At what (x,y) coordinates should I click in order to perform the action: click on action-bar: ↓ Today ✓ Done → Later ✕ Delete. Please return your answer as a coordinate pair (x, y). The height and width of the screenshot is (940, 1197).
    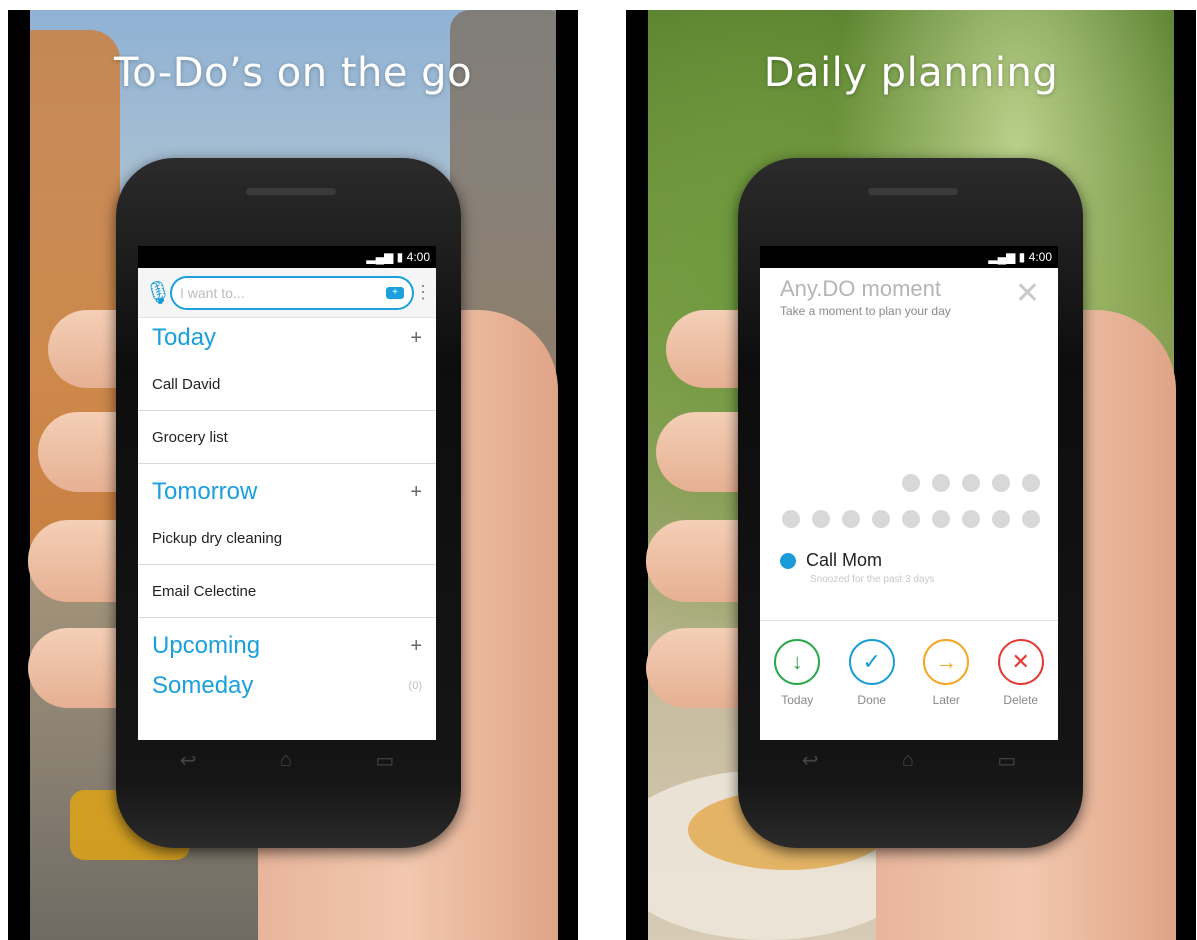
    Looking at the image, I should click on (909, 670).